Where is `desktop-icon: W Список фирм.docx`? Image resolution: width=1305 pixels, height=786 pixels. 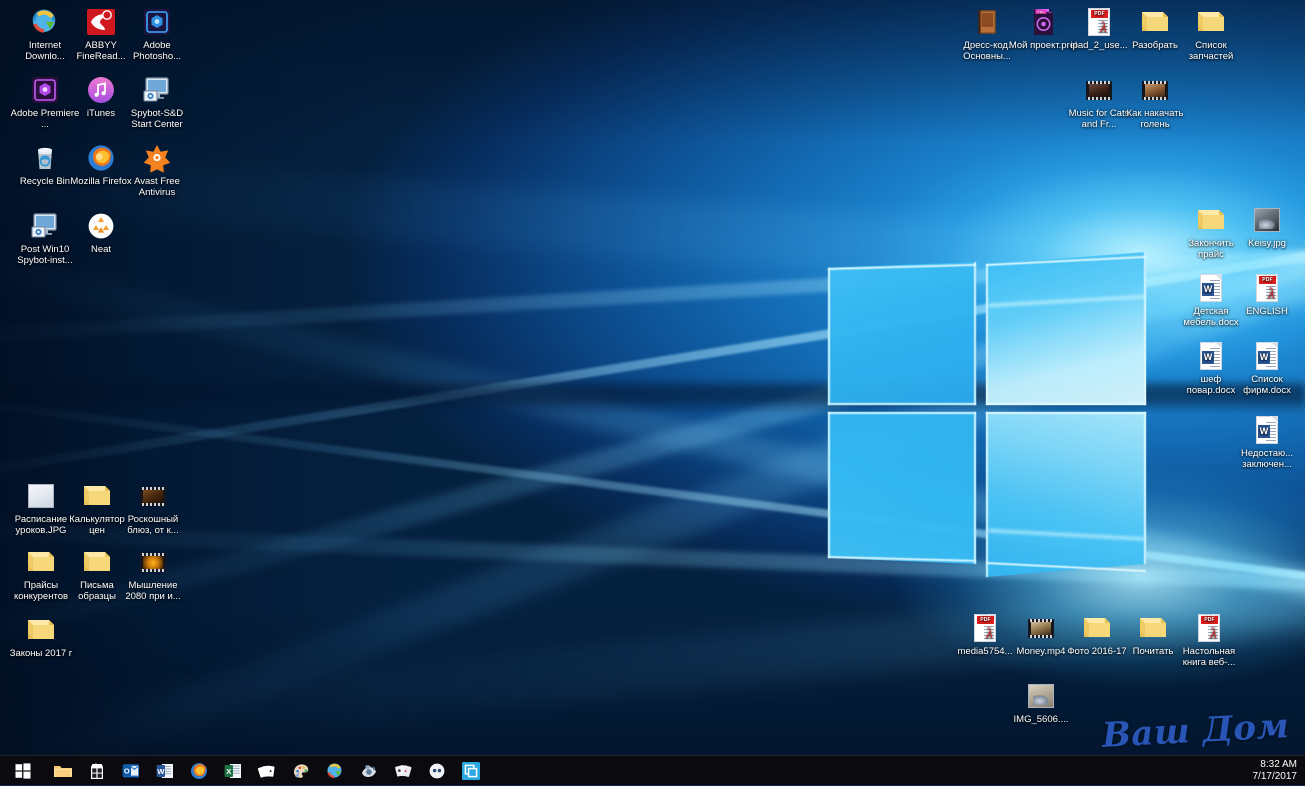 desktop-icon: W Список фирм.docx is located at coordinates (1267, 368).